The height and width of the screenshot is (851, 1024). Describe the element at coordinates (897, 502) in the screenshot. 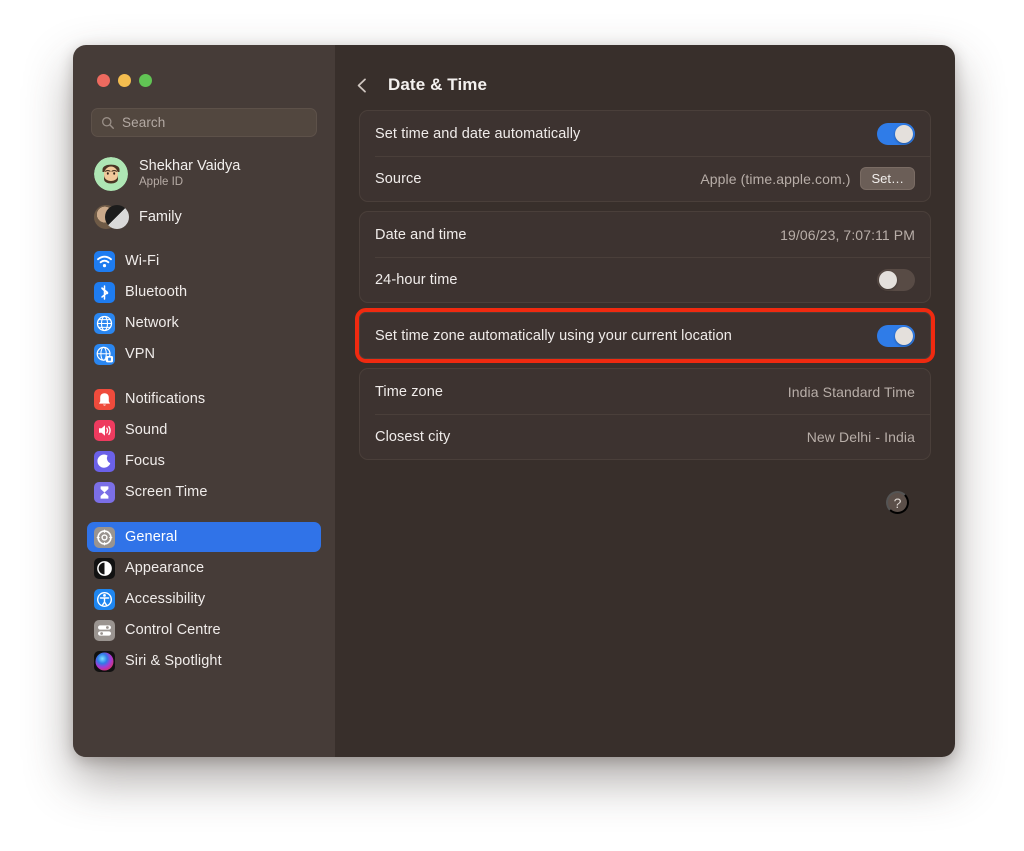

I see `help-button: ?` at that location.